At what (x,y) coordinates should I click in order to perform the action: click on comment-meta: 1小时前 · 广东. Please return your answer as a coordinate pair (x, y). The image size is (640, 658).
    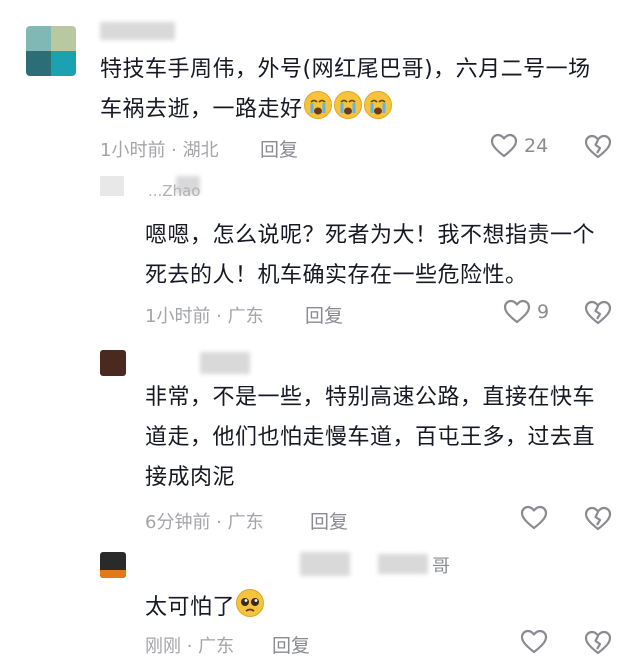
    Looking at the image, I should click on (204, 316).